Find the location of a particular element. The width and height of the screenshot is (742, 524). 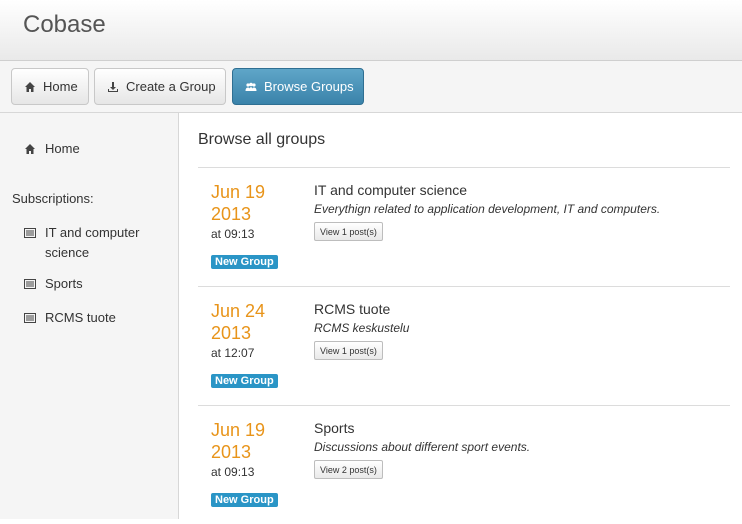

sidebar-item-it-and-computer-science: IT and computer science is located at coordinates (89, 243).